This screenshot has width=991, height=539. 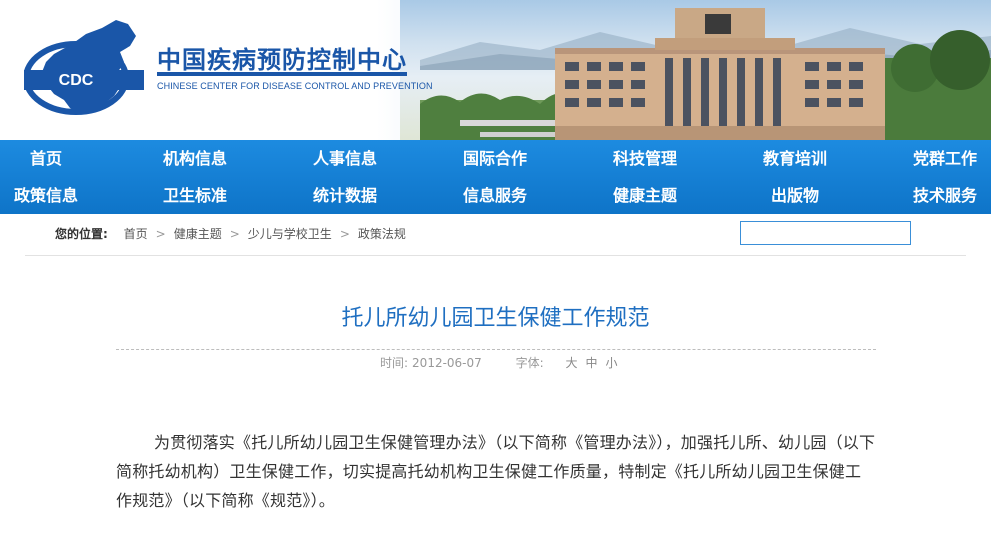 What do you see at coordinates (46, 158) in the screenshot?
I see `nav-item-home: 首页` at bounding box center [46, 158].